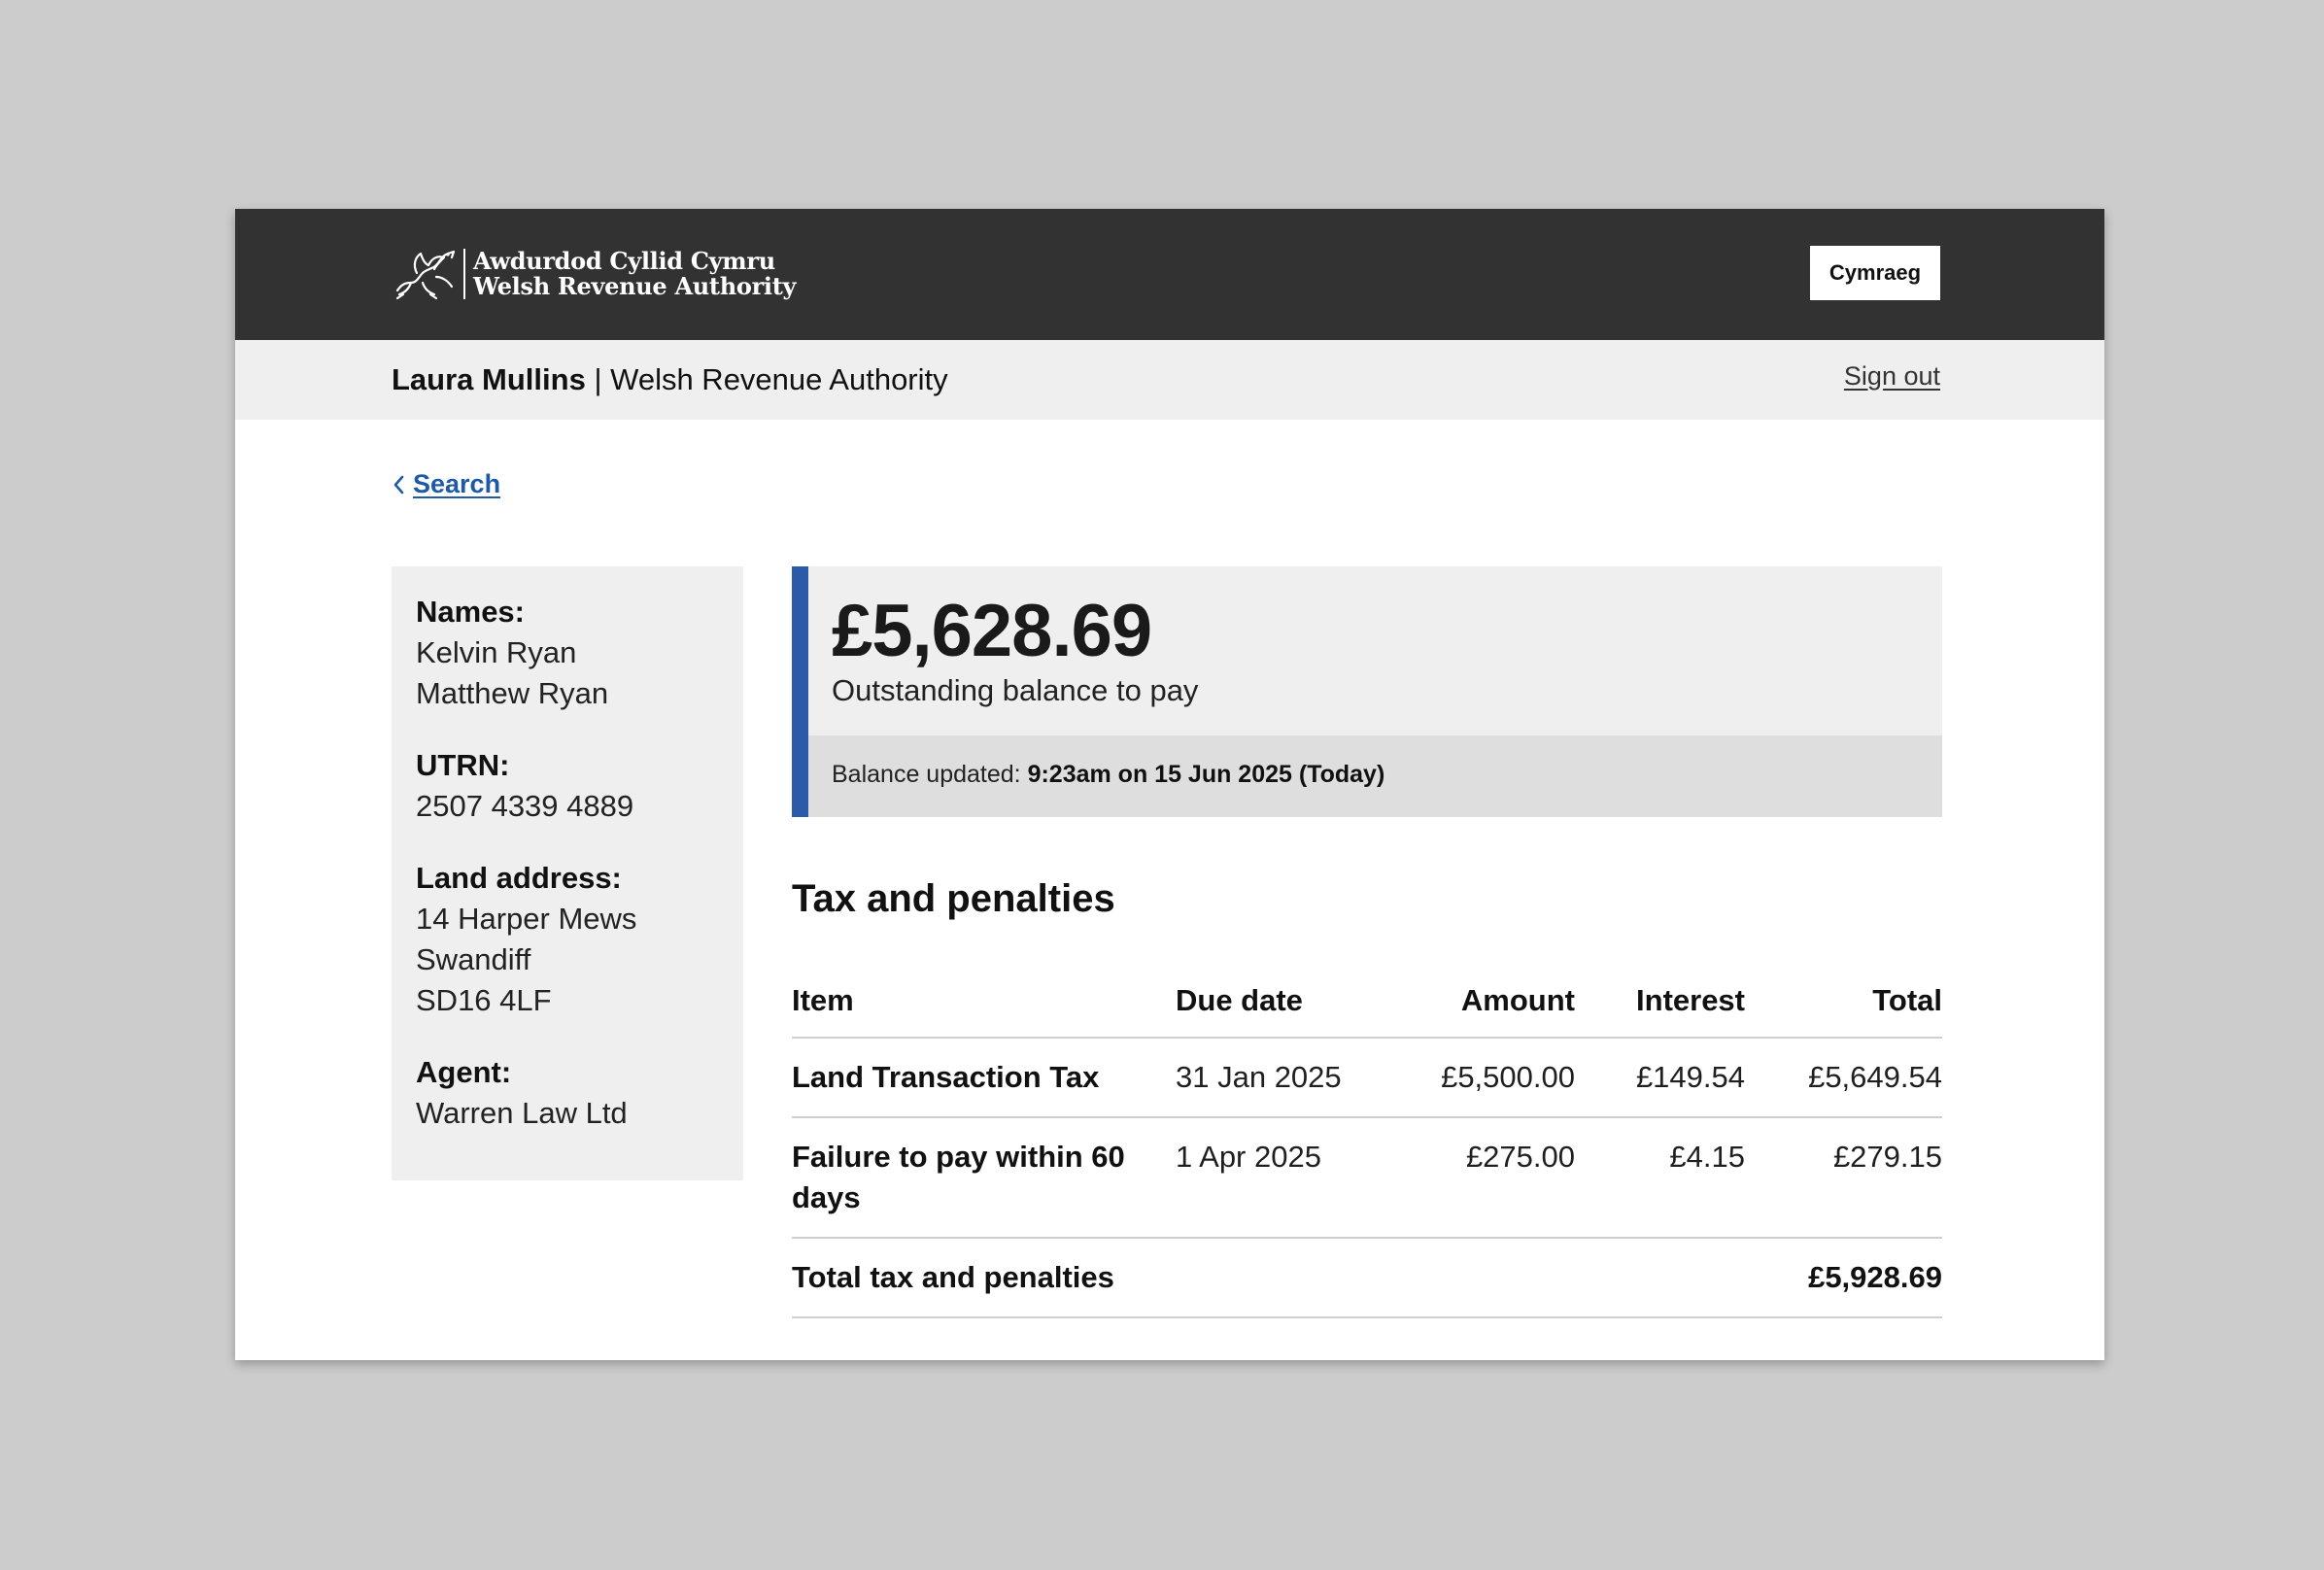 The height and width of the screenshot is (1570, 2324). I want to click on land-address-label: Land address:, so click(519, 878).